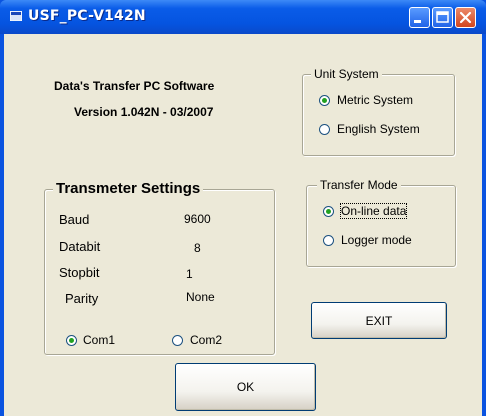 The width and height of the screenshot is (486, 416). I want to click on com1-radio, so click(71, 340).